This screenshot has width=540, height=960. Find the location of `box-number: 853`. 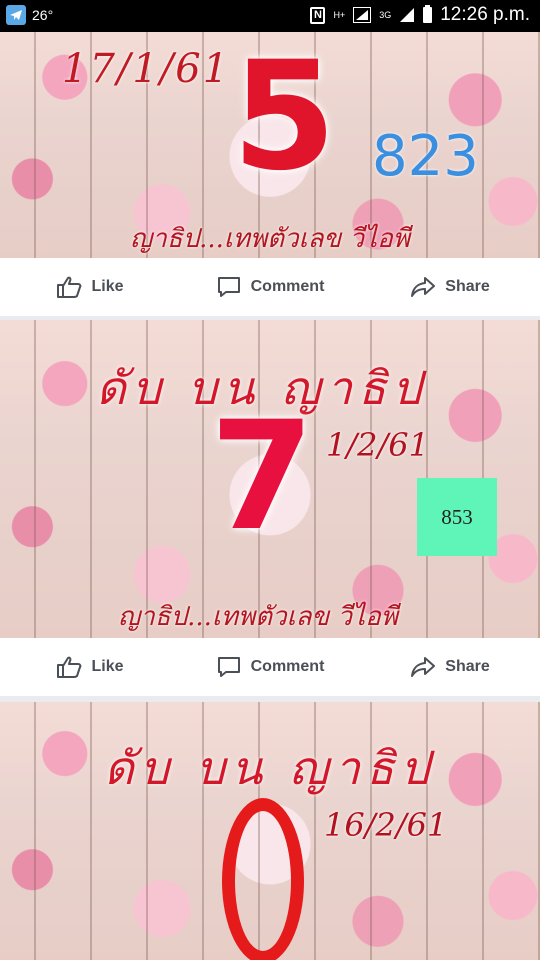

box-number: 853 is located at coordinates (457, 516).